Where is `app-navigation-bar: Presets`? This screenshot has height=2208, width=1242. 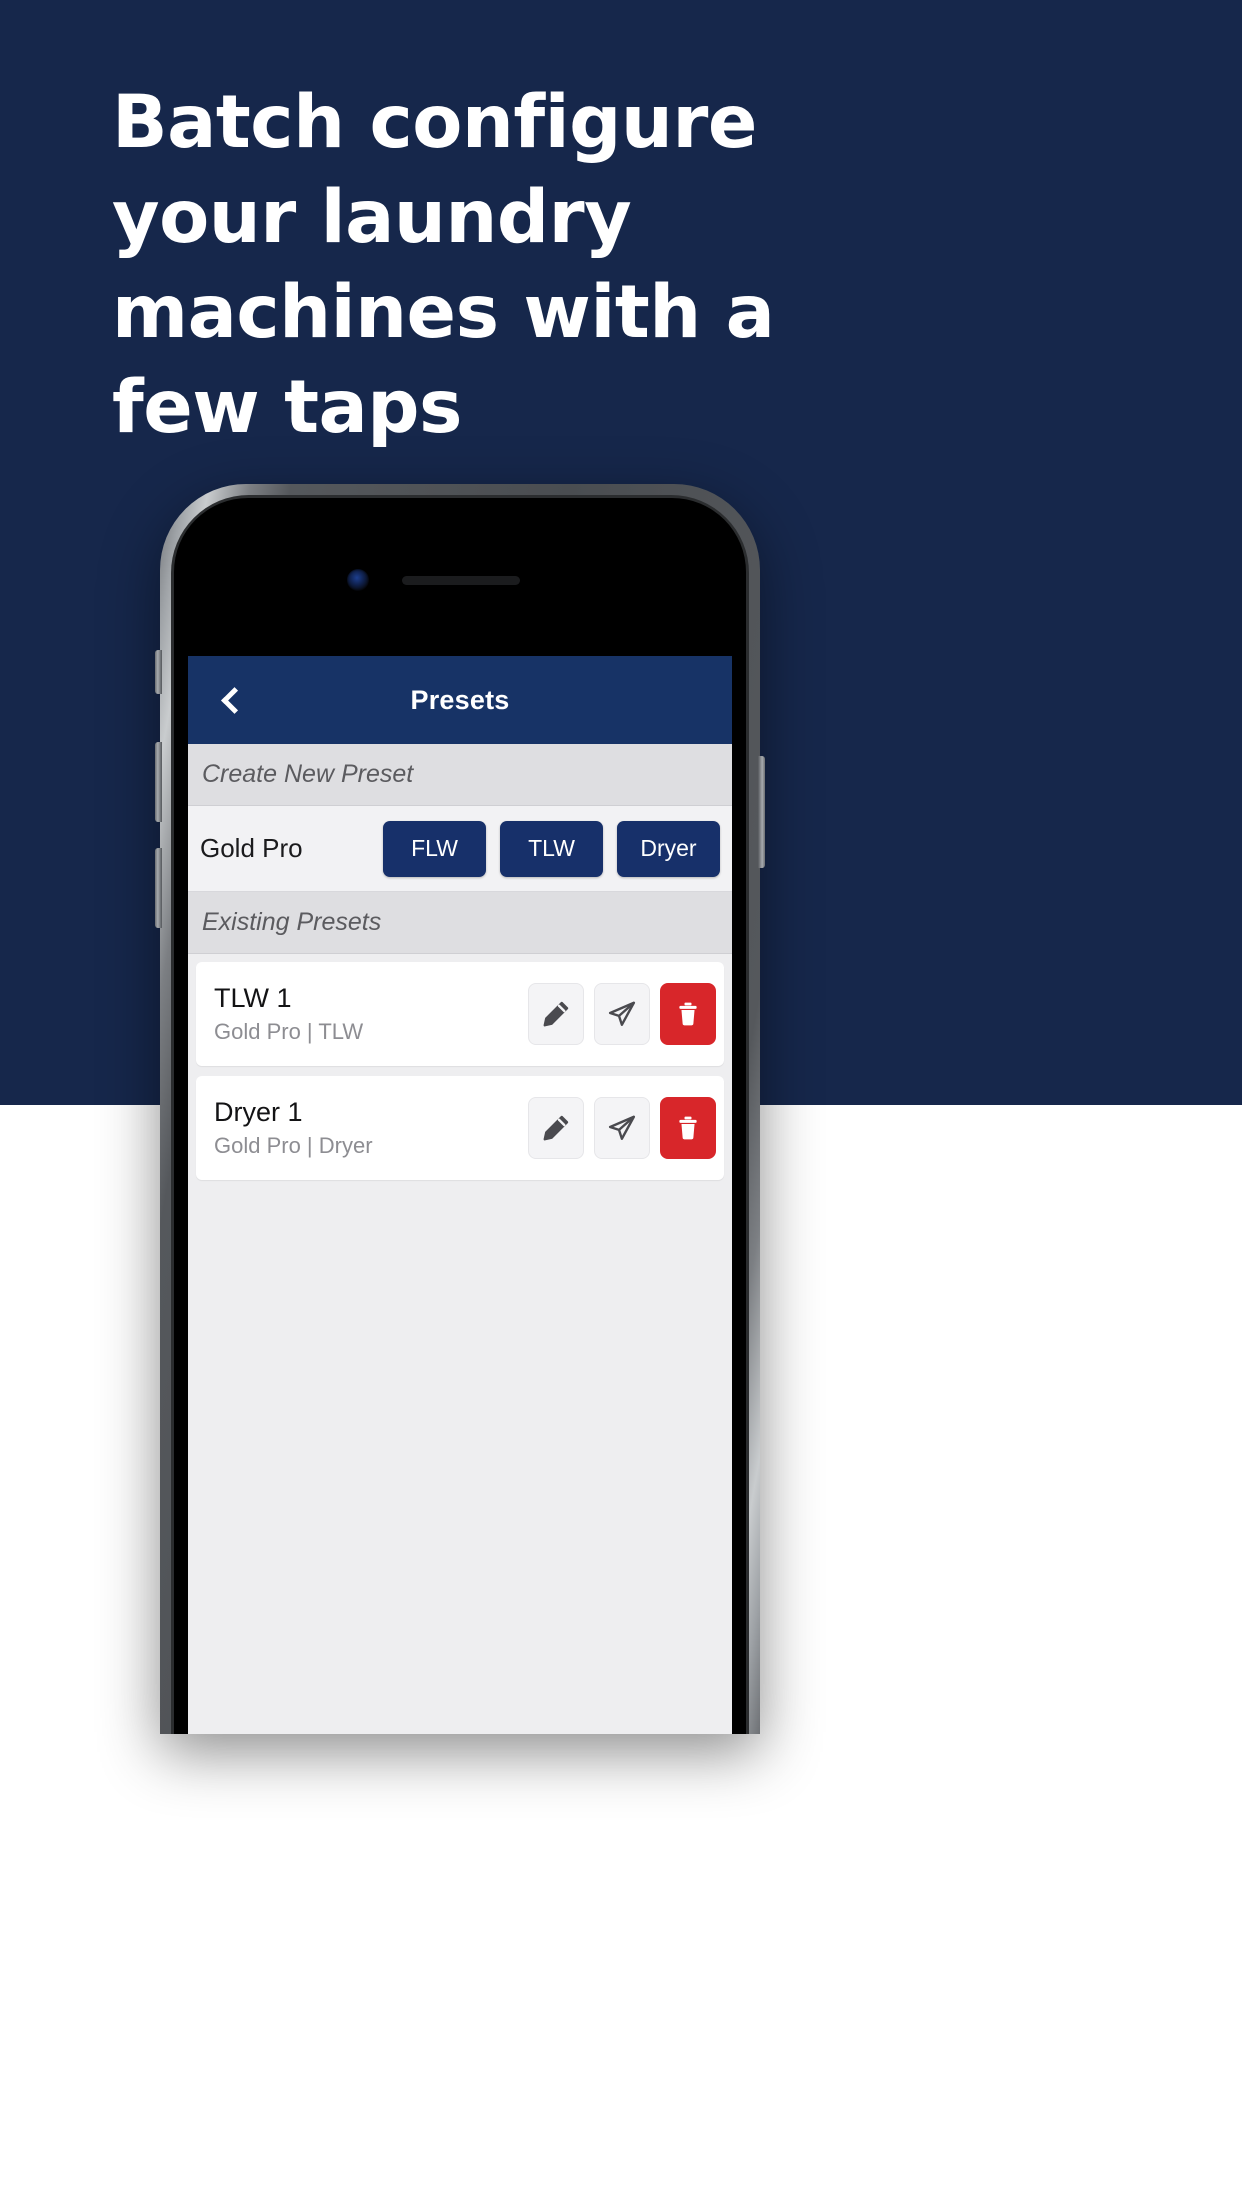
app-navigation-bar: Presets is located at coordinates (460, 700).